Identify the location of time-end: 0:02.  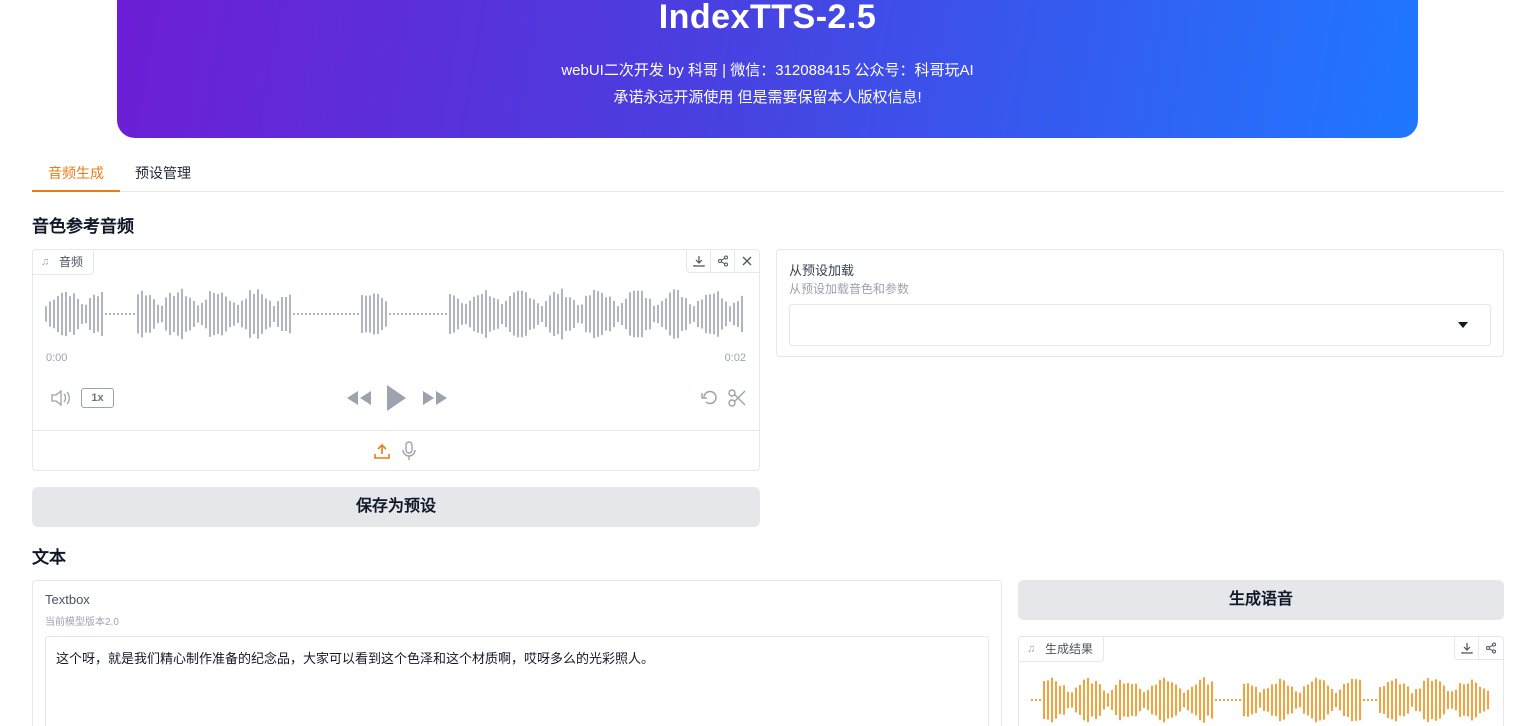
(735, 358).